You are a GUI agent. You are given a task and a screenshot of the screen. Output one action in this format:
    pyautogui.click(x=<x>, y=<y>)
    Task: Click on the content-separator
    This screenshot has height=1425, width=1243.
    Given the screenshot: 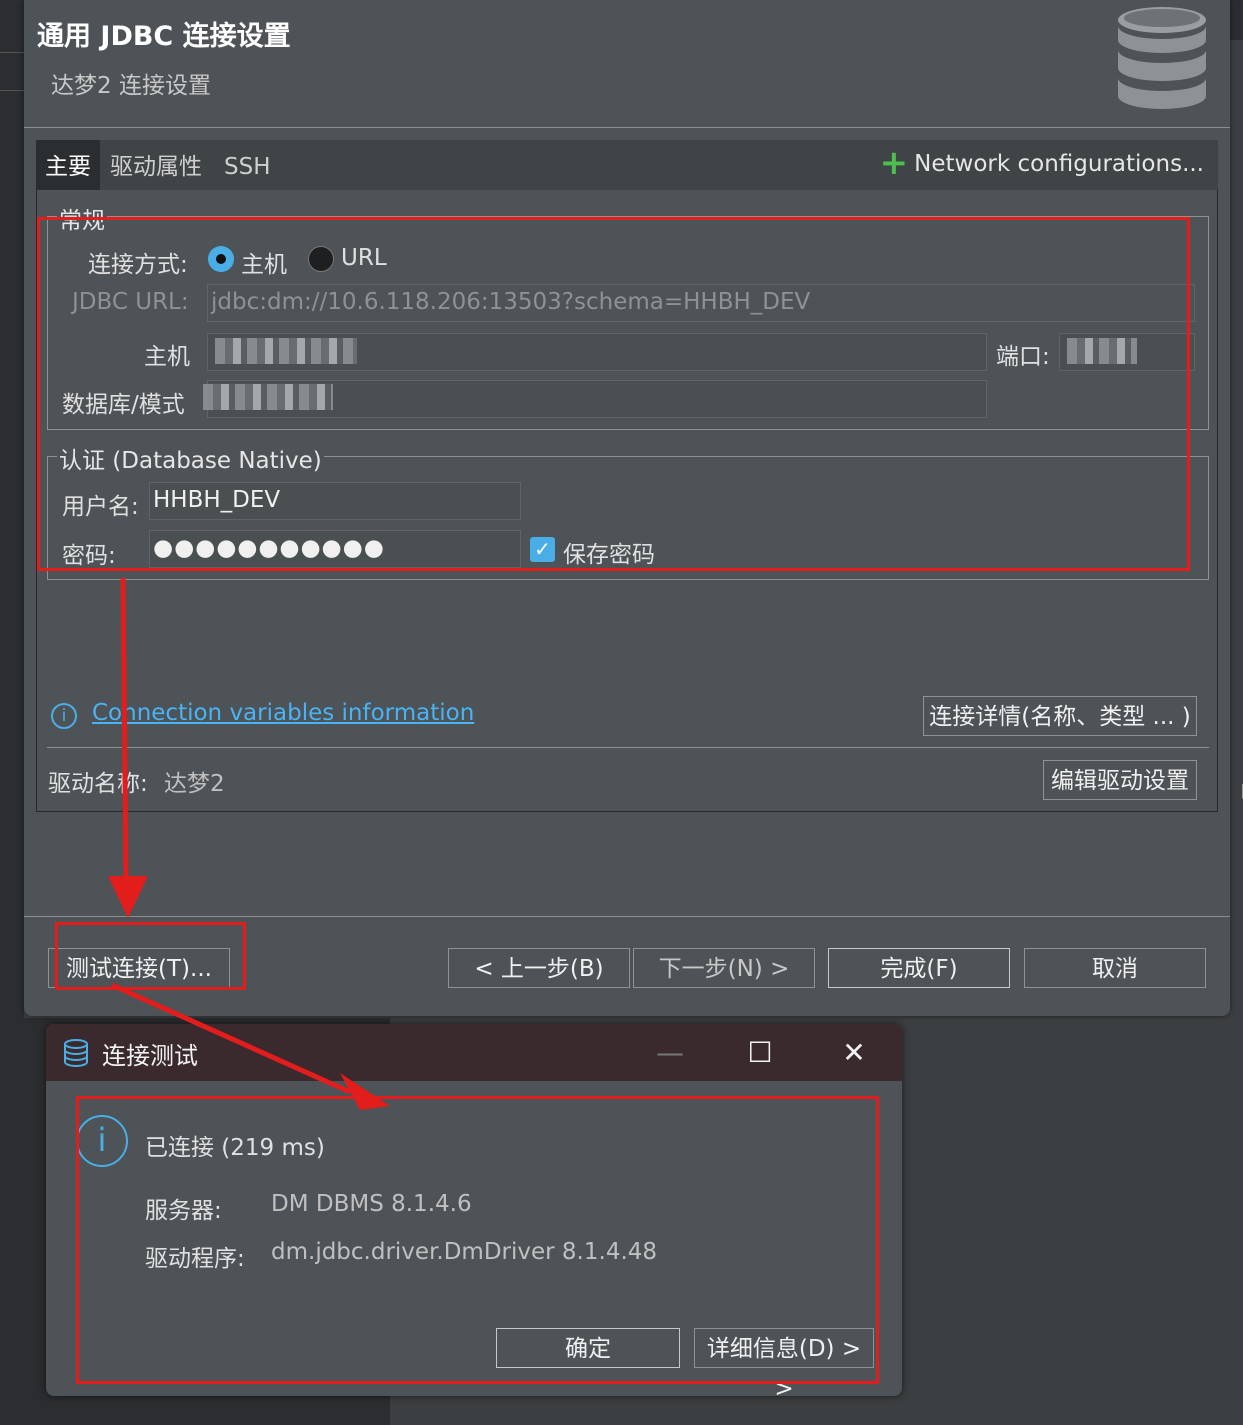 What is the action you would take?
    pyautogui.click(x=628, y=747)
    